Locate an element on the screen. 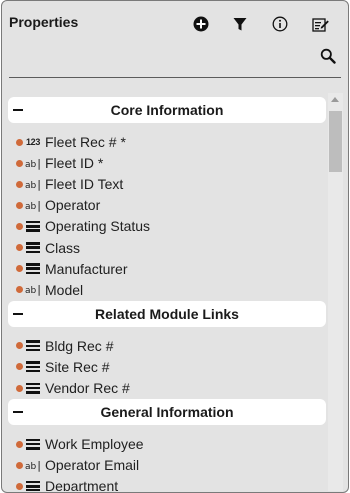  property-item: Vendor Rec # is located at coordinates (166, 388).